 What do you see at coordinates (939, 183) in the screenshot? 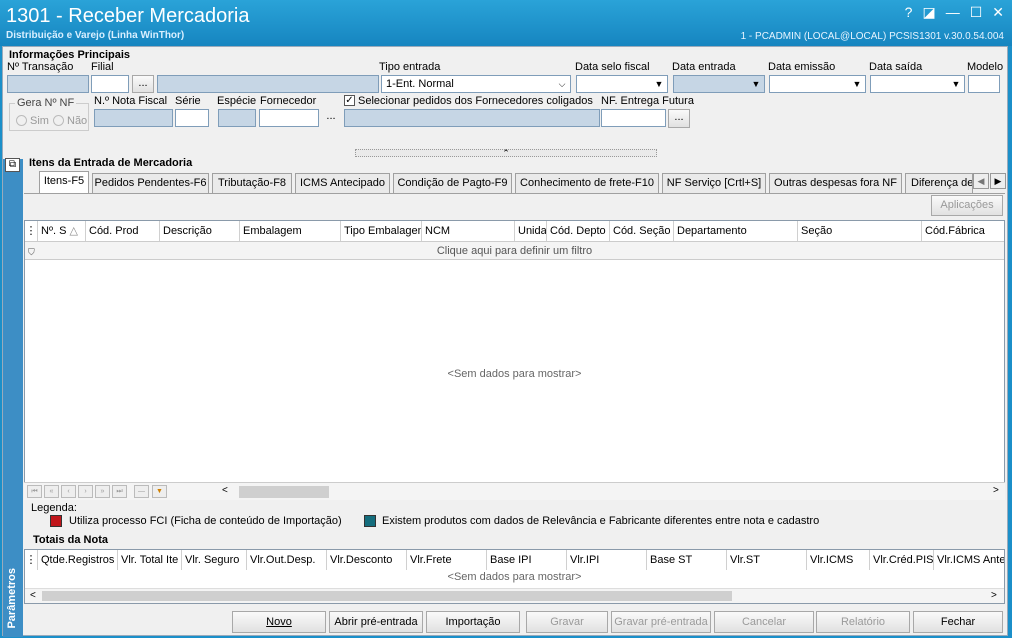
I see `tab-diferenca: Diferença de` at bounding box center [939, 183].